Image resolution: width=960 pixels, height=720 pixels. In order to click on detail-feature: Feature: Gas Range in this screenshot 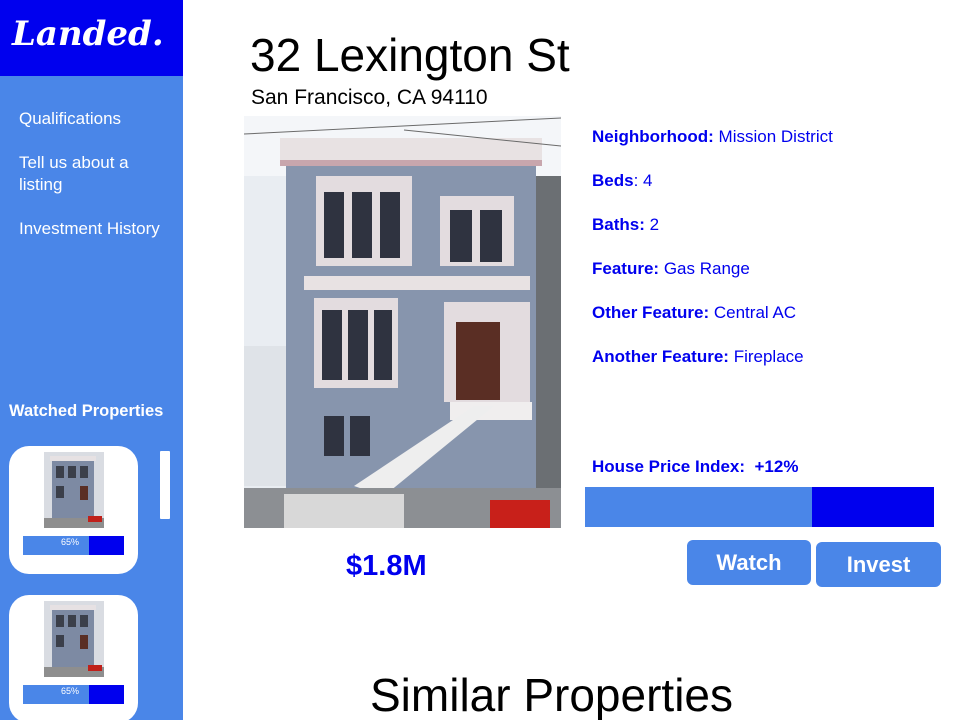, I will do `click(671, 269)`.